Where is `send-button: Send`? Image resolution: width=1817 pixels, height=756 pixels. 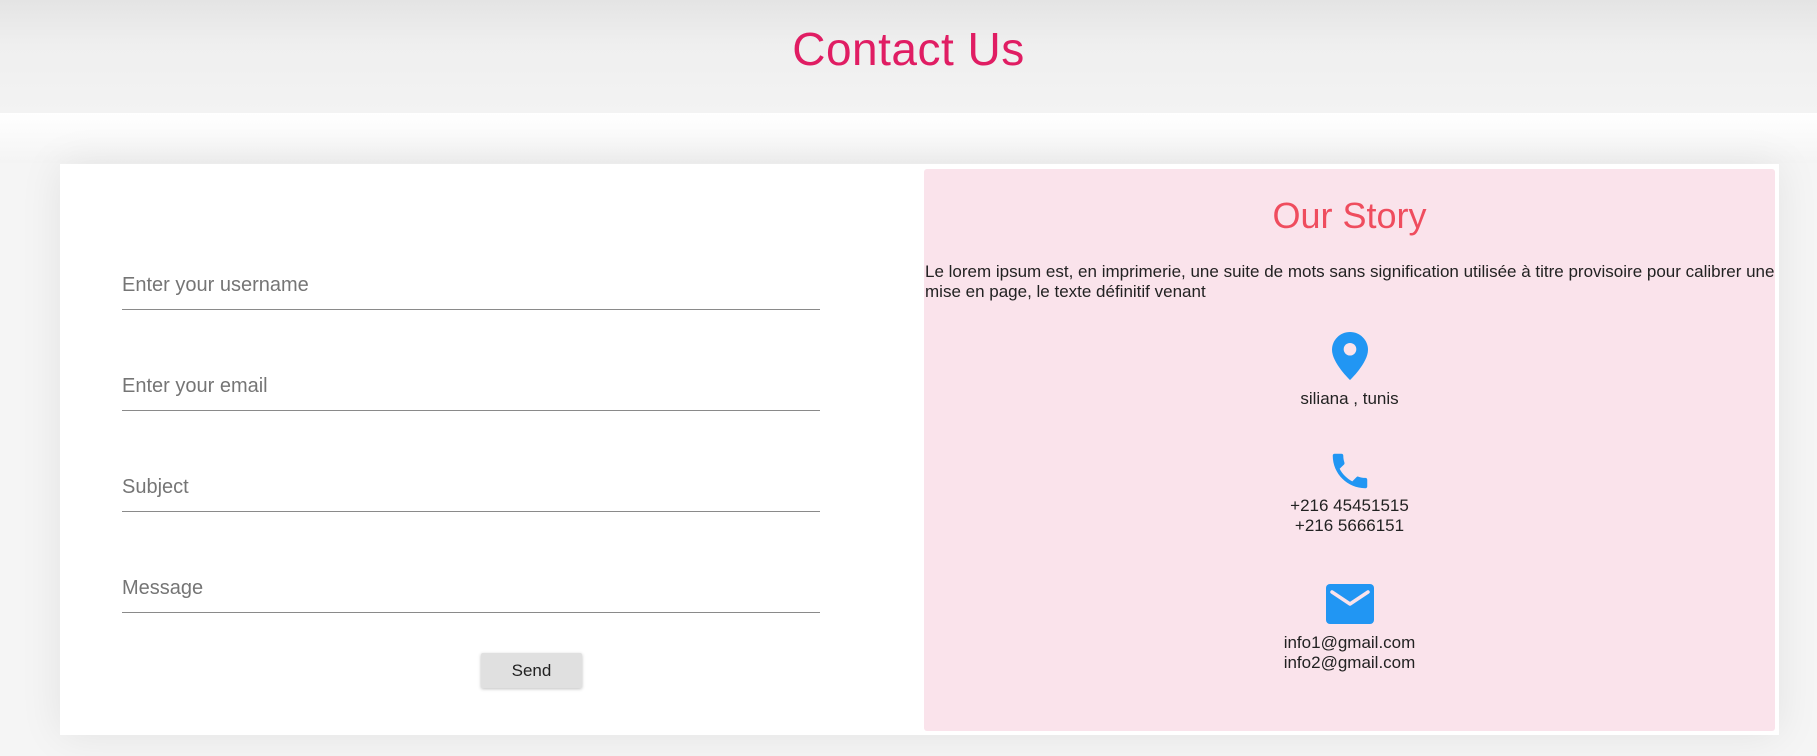 send-button: Send is located at coordinates (531, 670).